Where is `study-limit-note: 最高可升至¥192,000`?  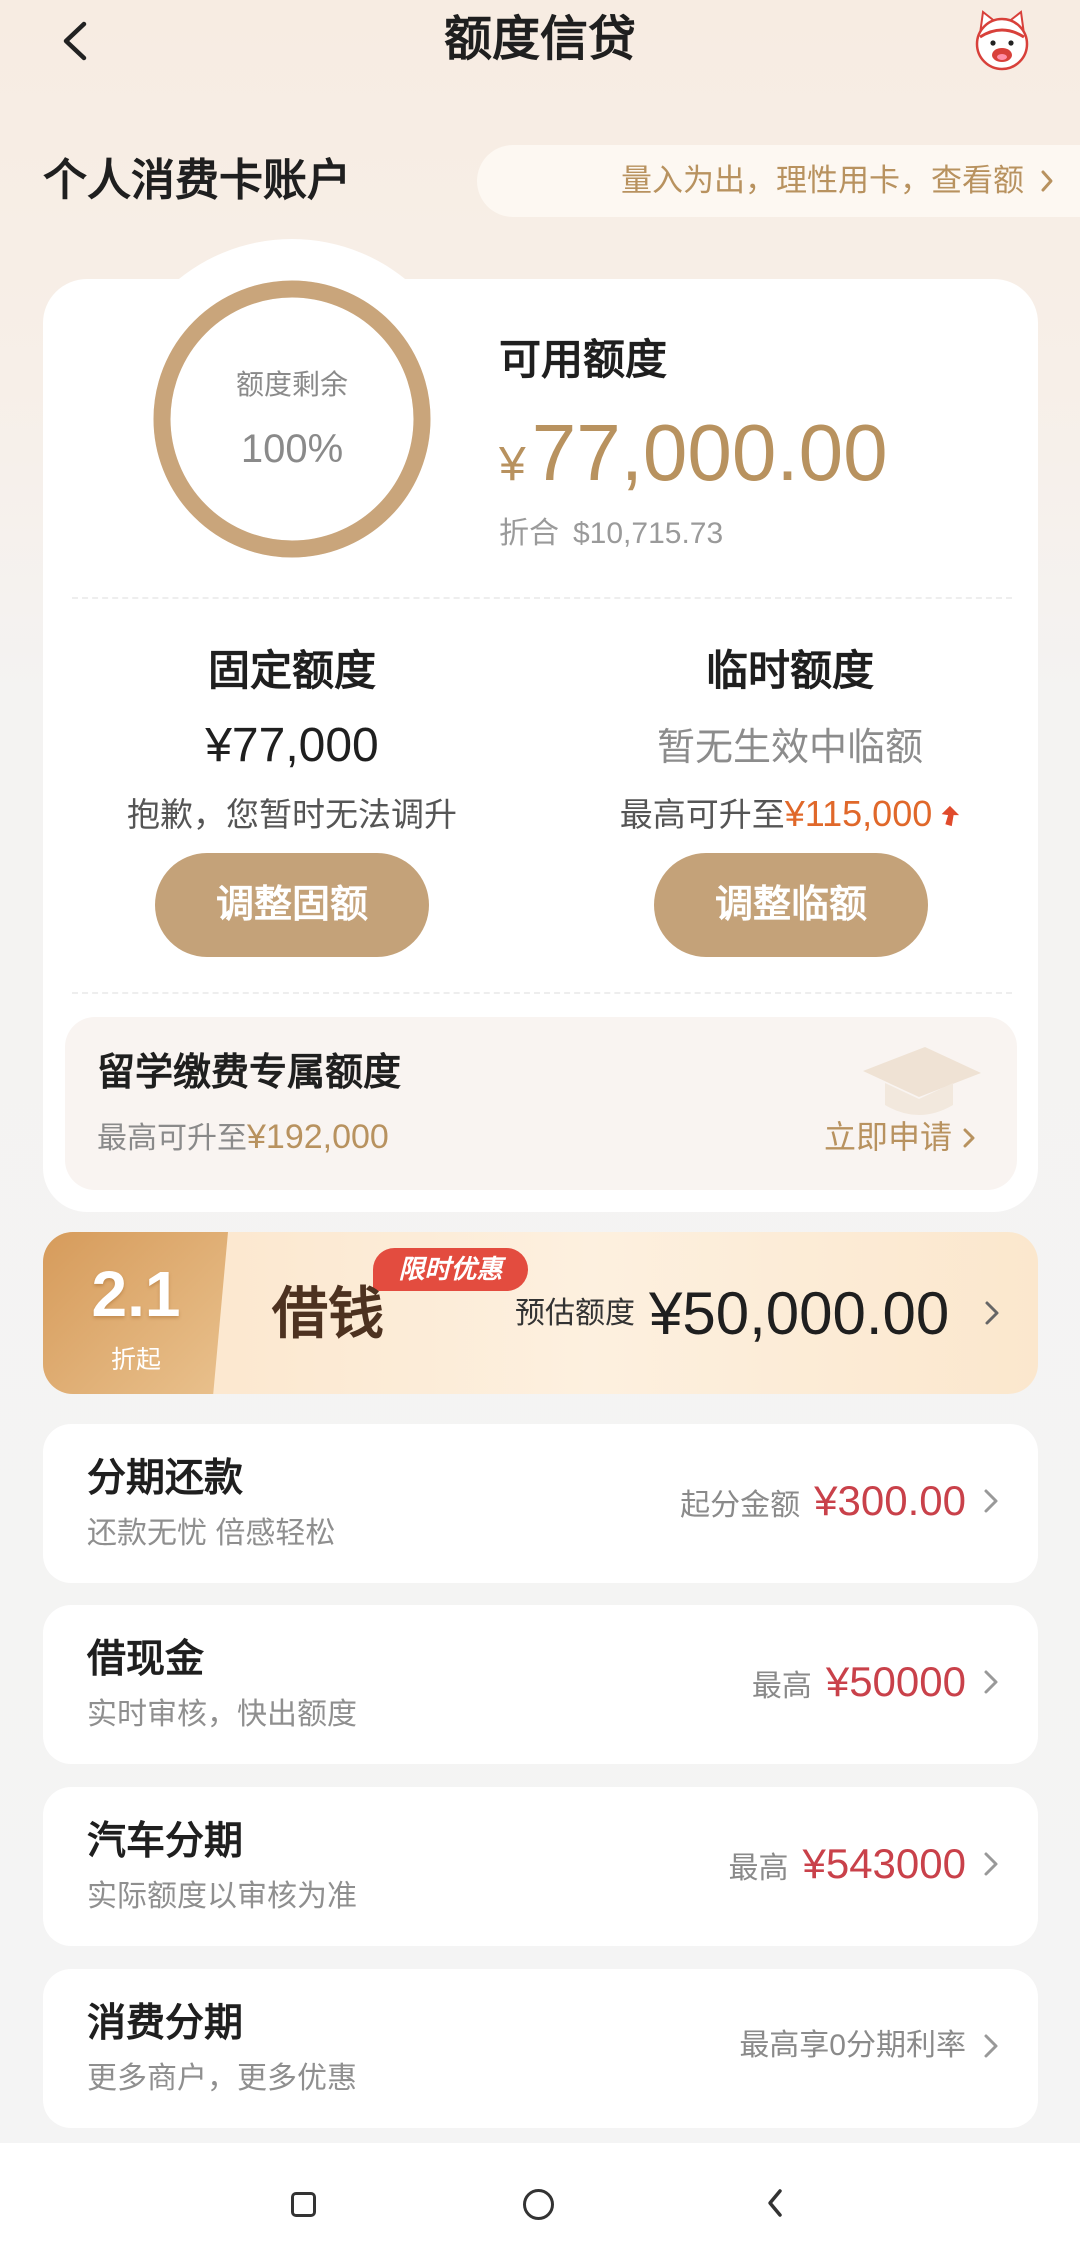 study-limit-note: 最高可升至¥192,000 is located at coordinates (243, 1137).